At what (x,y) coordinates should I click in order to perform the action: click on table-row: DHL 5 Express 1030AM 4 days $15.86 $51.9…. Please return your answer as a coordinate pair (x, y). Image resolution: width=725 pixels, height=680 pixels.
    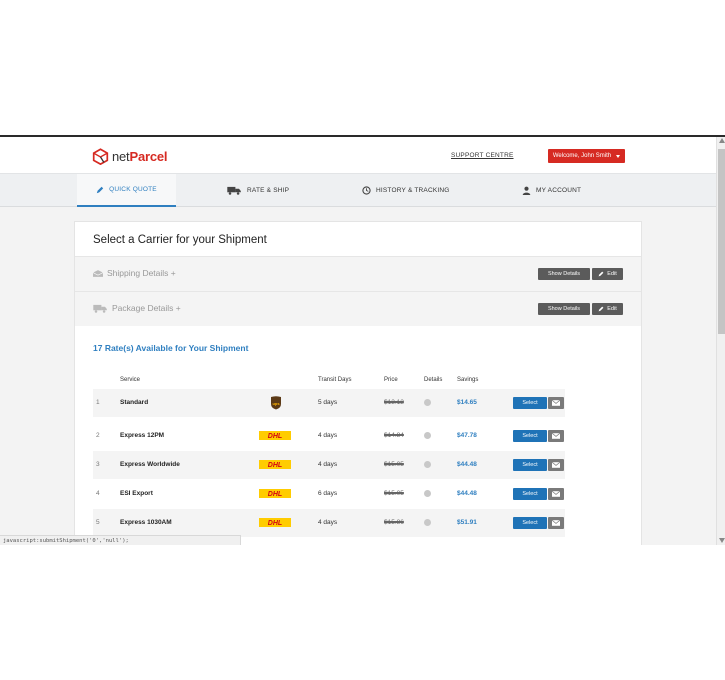
    Looking at the image, I should click on (329, 523).